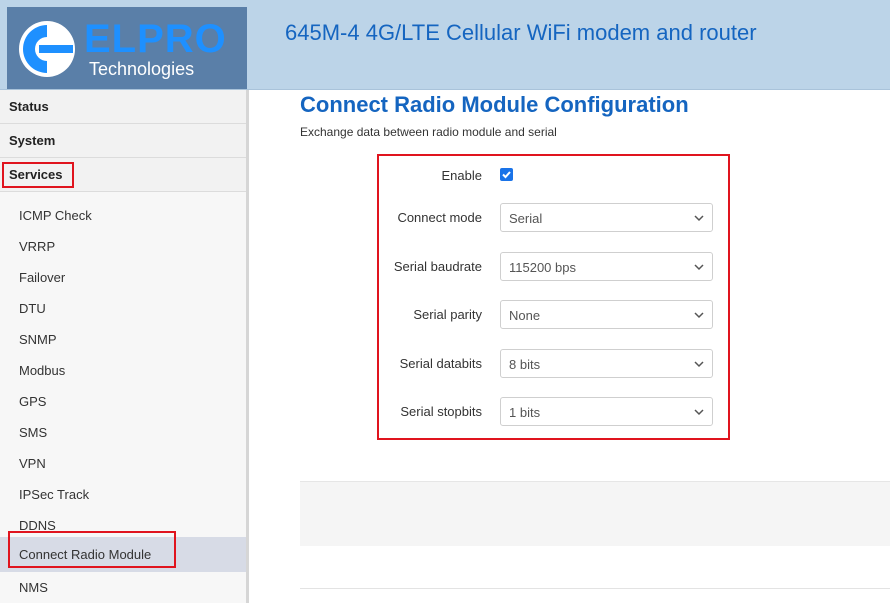  Describe the element at coordinates (606, 411) in the screenshot. I see `serial-stopbits-select: 1 bits` at that location.